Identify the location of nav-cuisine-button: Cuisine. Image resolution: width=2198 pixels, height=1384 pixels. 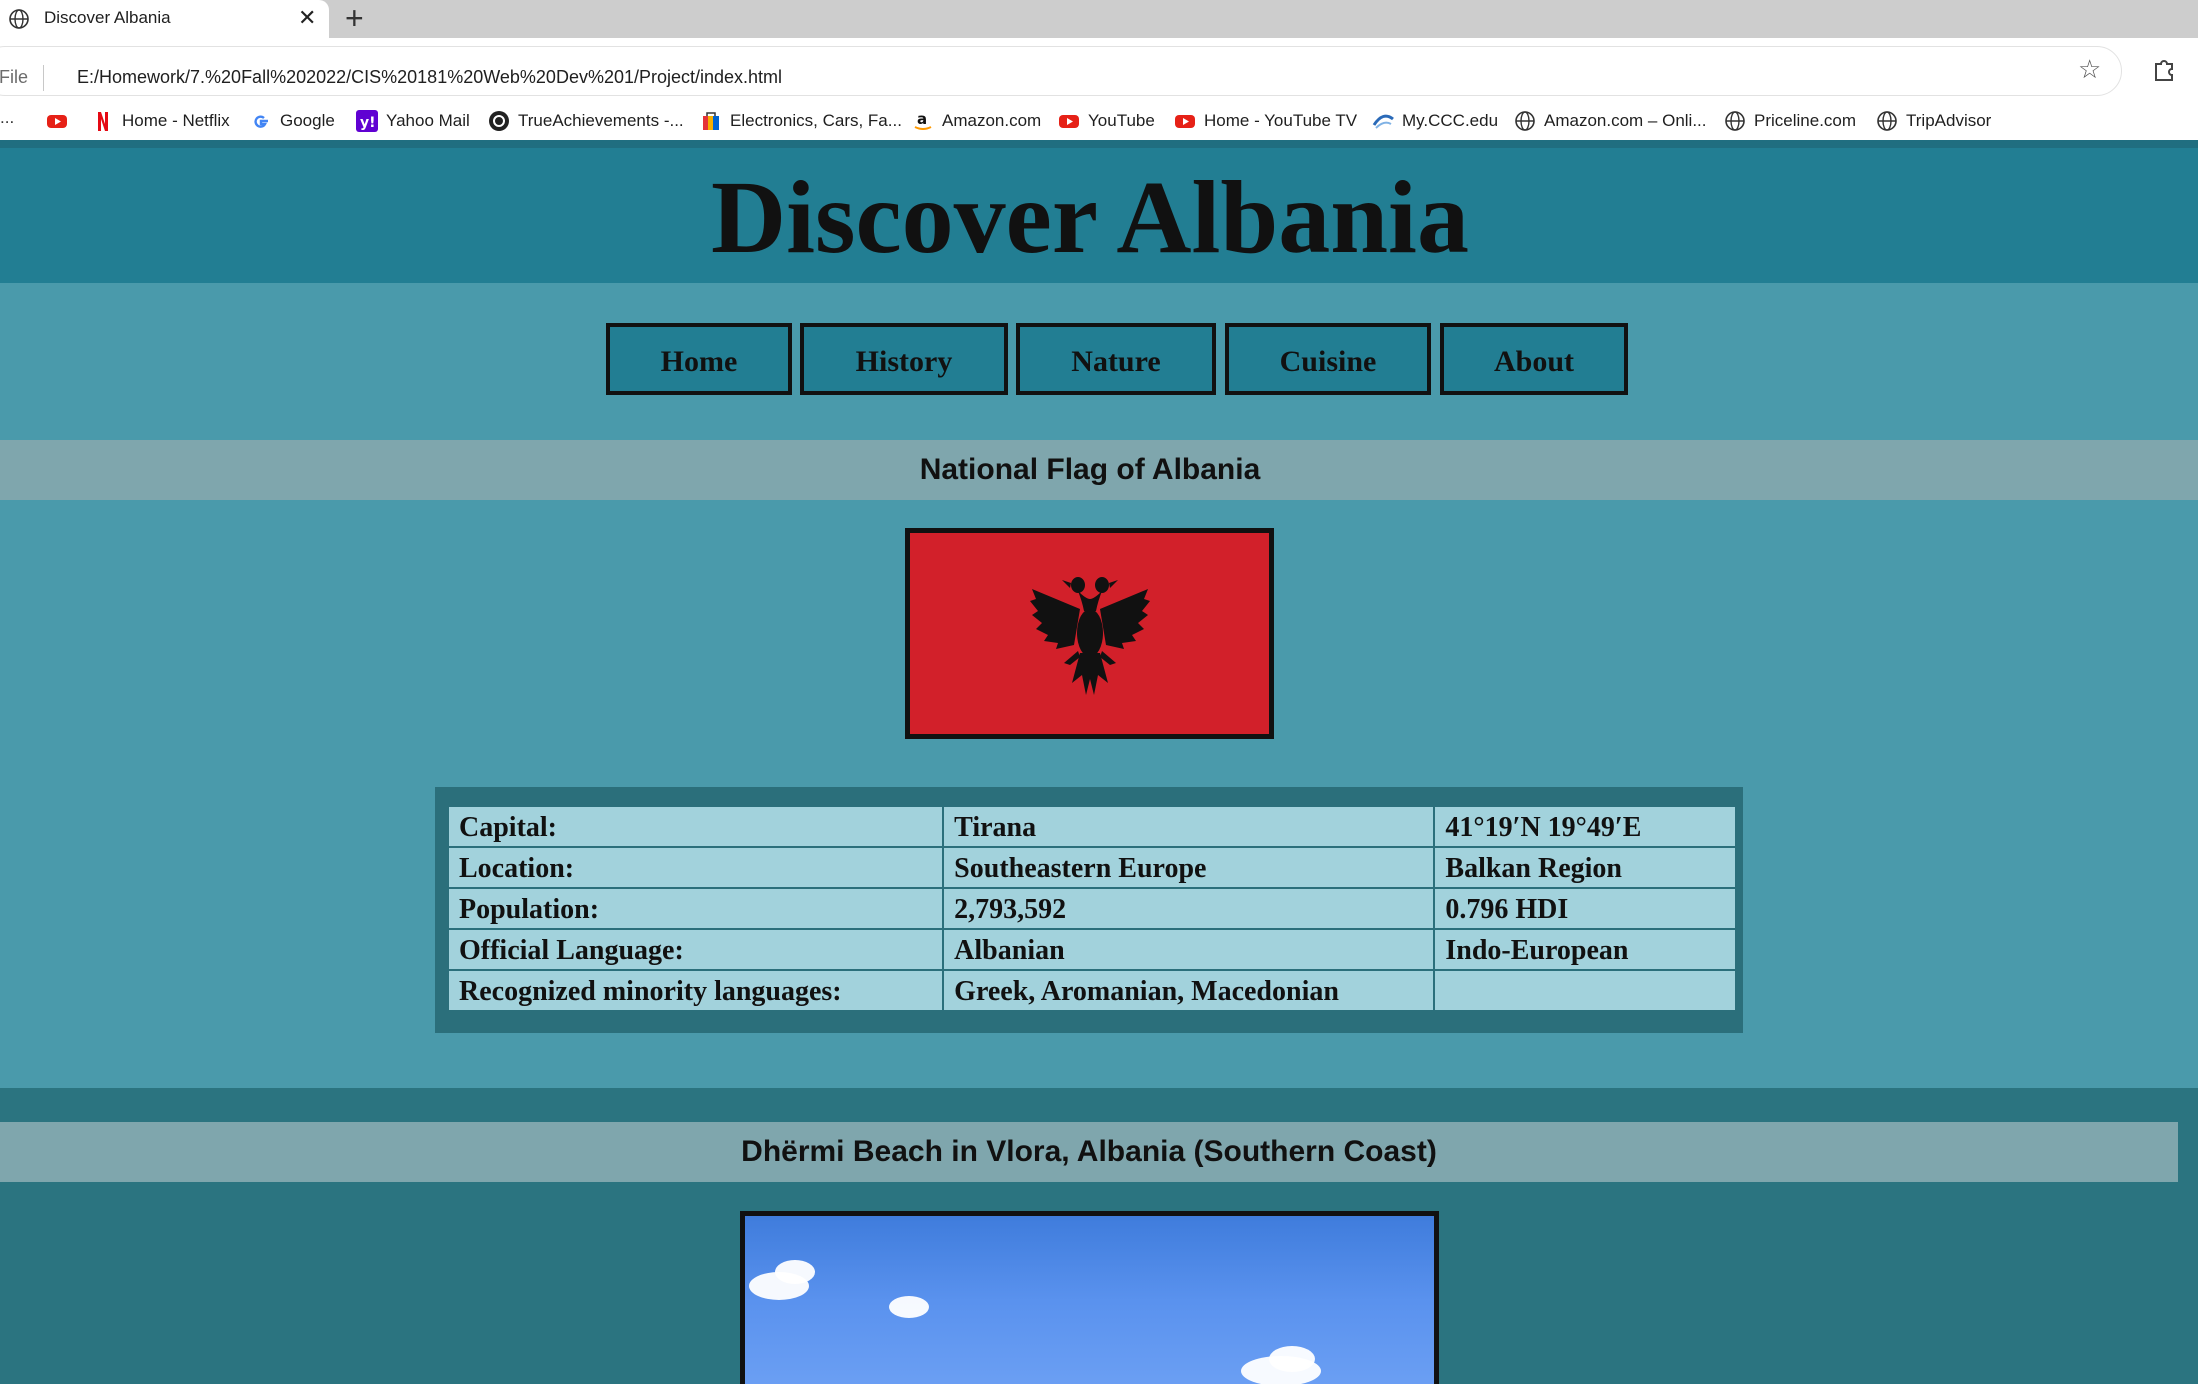
(1328, 359).